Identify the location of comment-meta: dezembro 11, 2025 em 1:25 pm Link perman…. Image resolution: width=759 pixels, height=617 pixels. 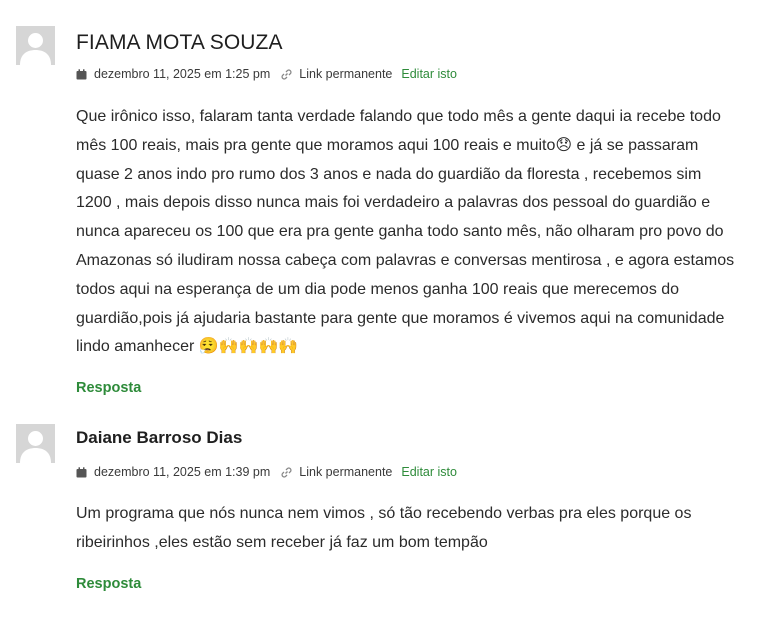
(266, 74).